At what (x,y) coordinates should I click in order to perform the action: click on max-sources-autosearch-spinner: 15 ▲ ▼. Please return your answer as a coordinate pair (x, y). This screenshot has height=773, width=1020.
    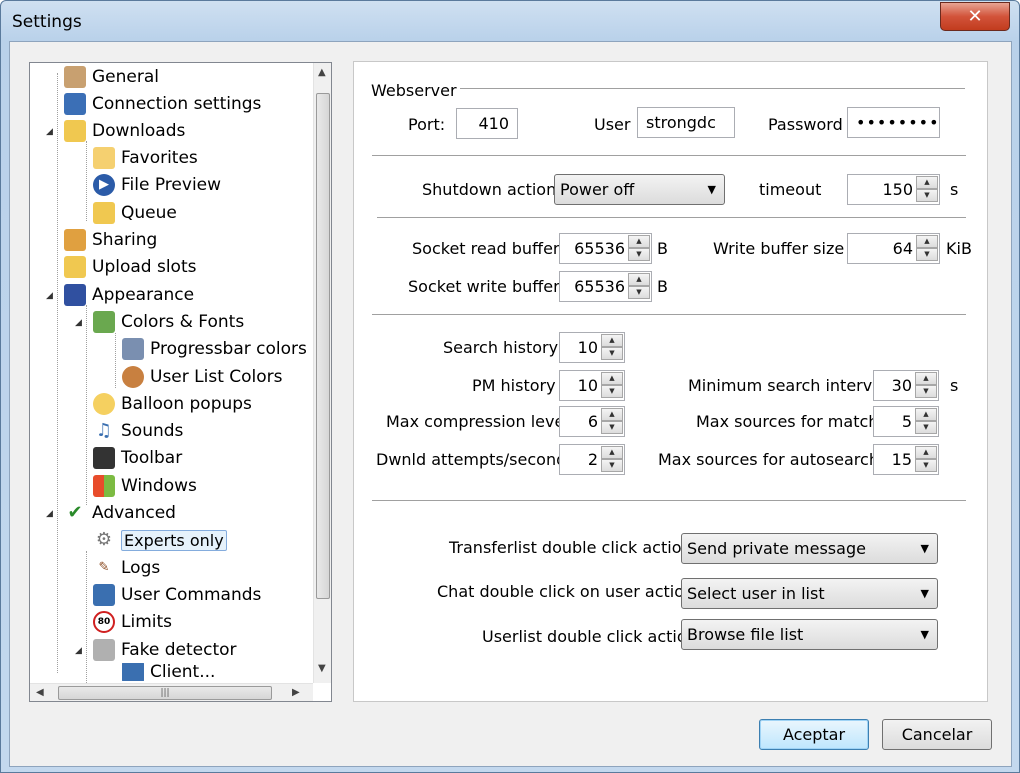
    Looking at the image, I should click on (906, 459).